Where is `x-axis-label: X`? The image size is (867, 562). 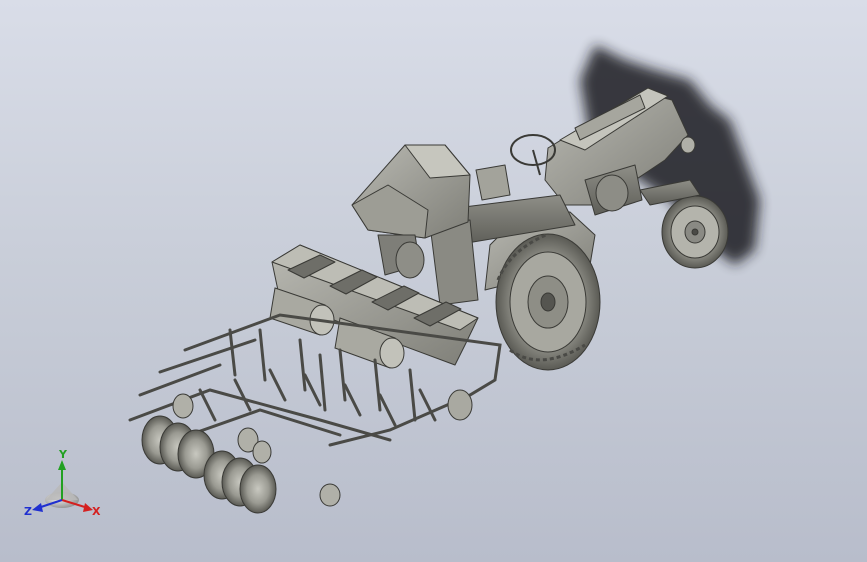 x-axis-label: X is located at coordinates (96, 511).